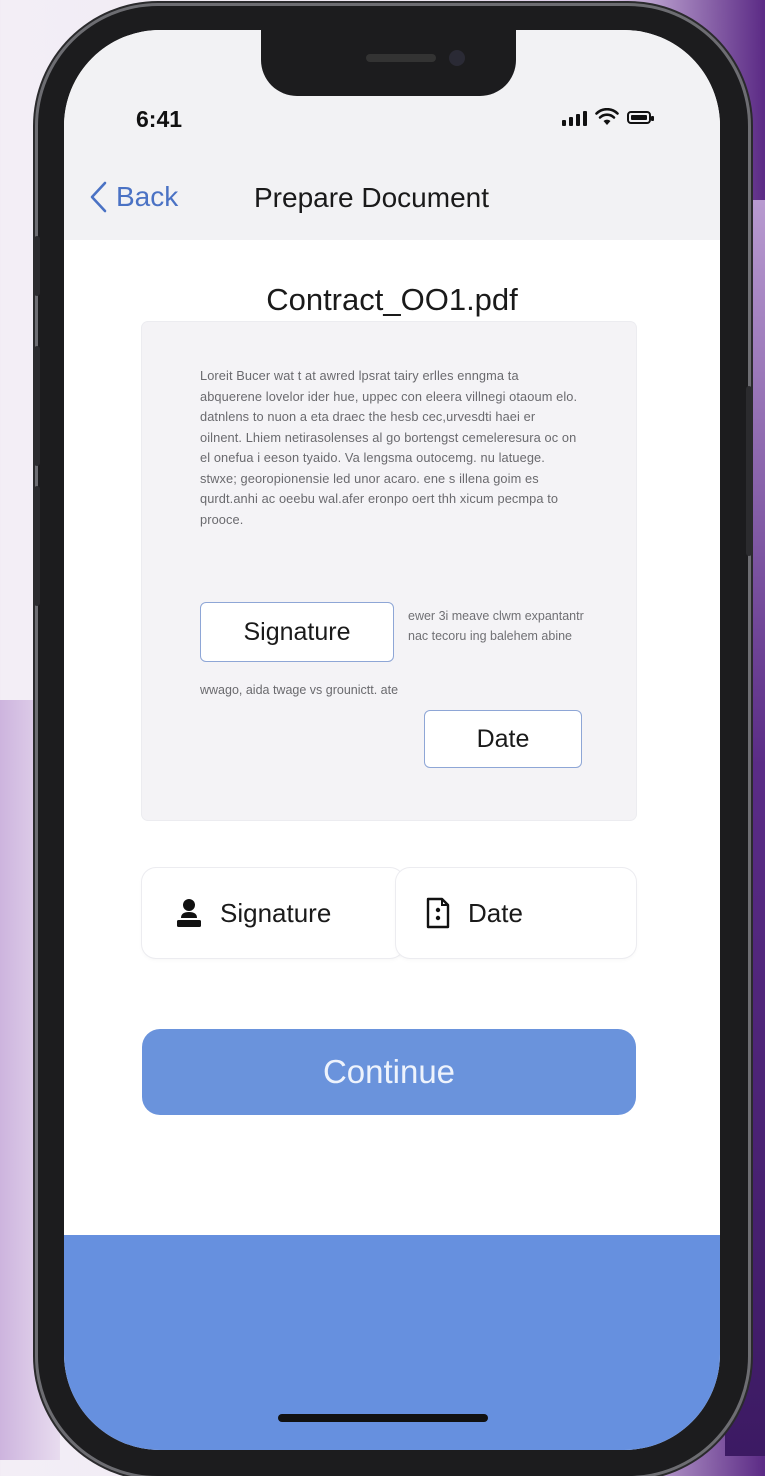  Describe the element at coordinates (276, 912) in the screenshot. I see `signature-tool-label: Signature` at that location.